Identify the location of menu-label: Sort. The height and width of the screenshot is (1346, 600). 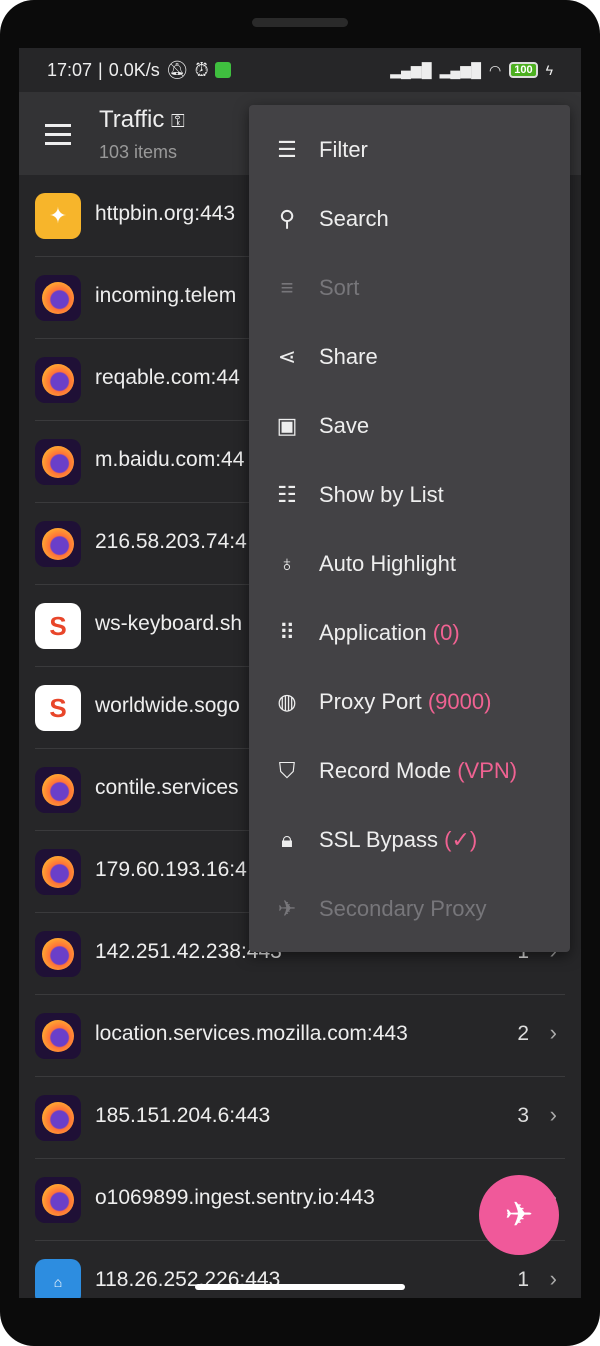
(339, 287).